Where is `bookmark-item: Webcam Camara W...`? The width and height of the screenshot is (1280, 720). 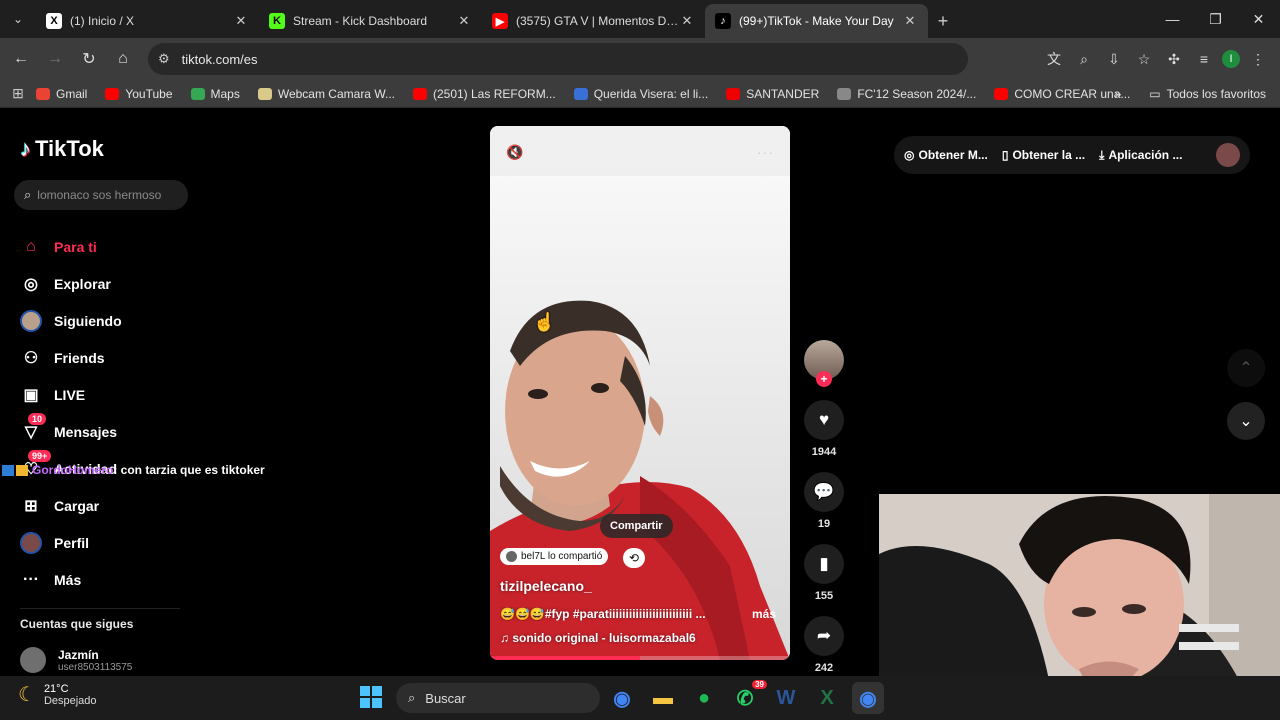 bookmark-item: Webcam Camara W... is located at coordinates (326, 94).